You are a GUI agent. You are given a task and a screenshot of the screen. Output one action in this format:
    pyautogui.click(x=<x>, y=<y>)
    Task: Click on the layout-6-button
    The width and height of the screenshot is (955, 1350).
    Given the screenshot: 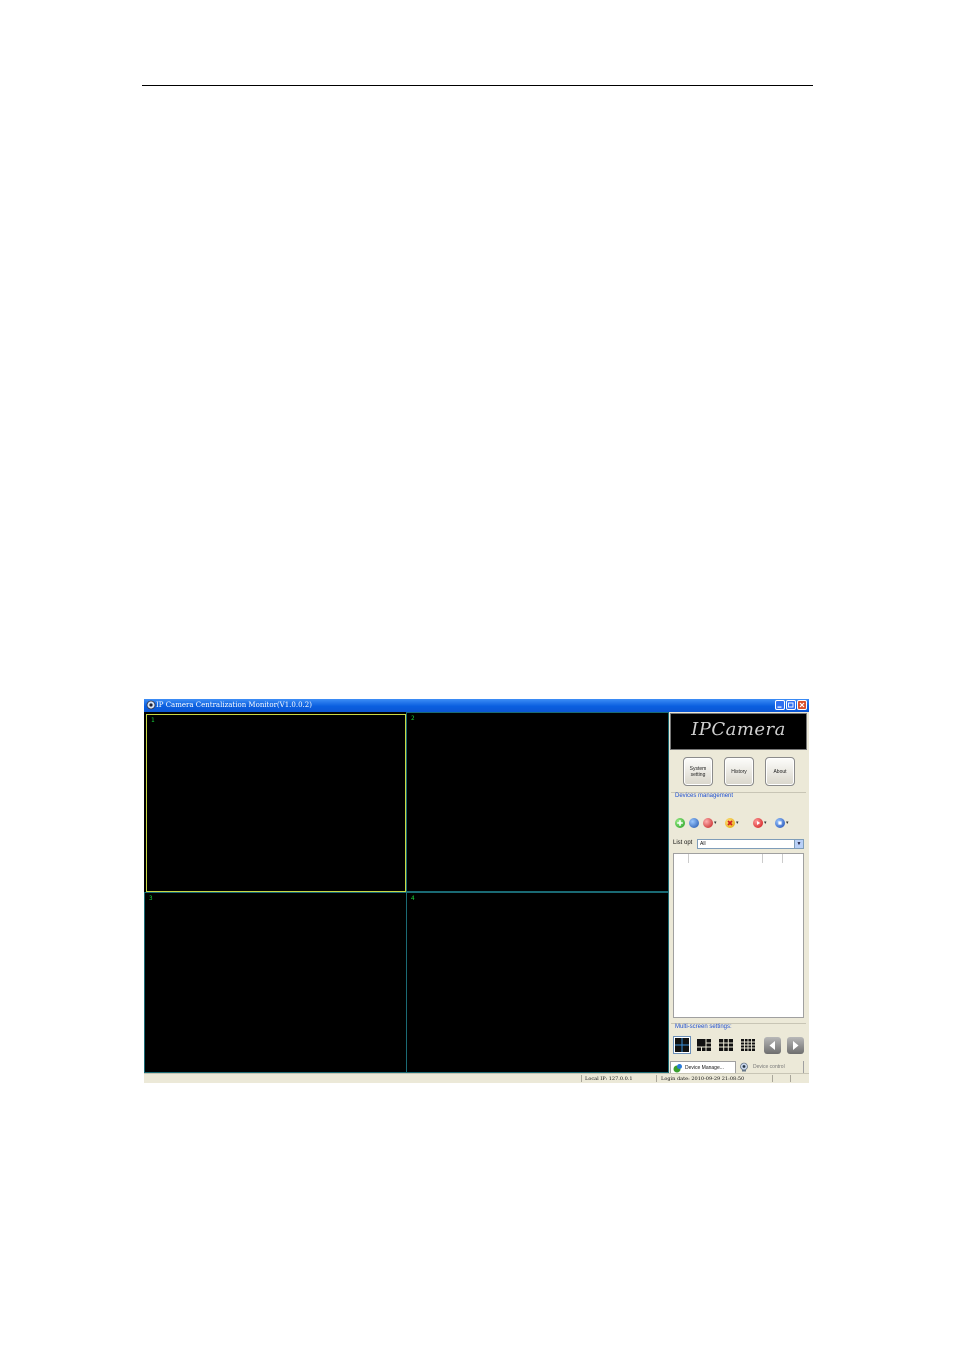 What is the action you would take?
    pyautogui.click(x=704, y=1045)
    